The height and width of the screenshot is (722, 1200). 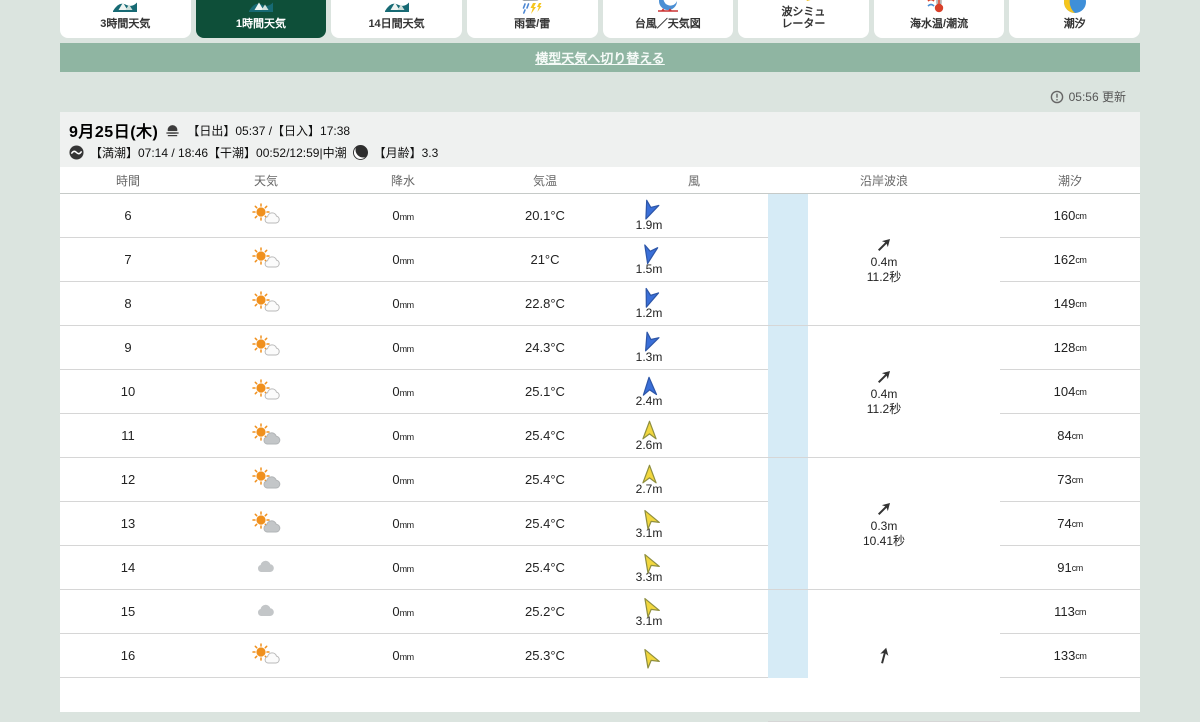 I want to click on wave-period: 11.2秒, so click(x=884, y=276).